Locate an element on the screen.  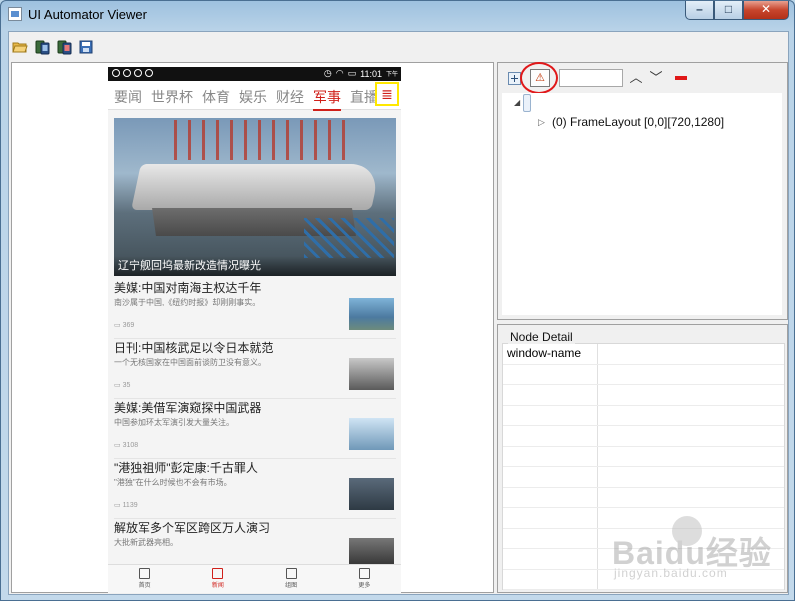
hero-image: 辽宁舰回坞最新改造情况曝光 is located at coordinates (255, 197).